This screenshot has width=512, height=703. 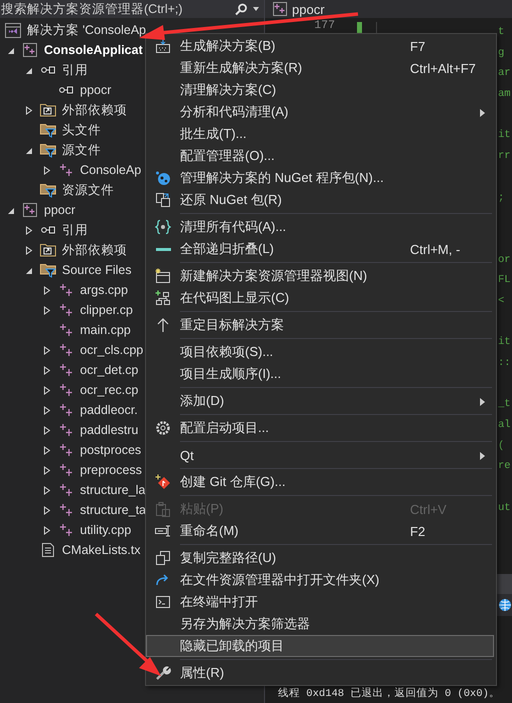 I want to click on menu-item: 属性(R), so click(x=321, y=673).